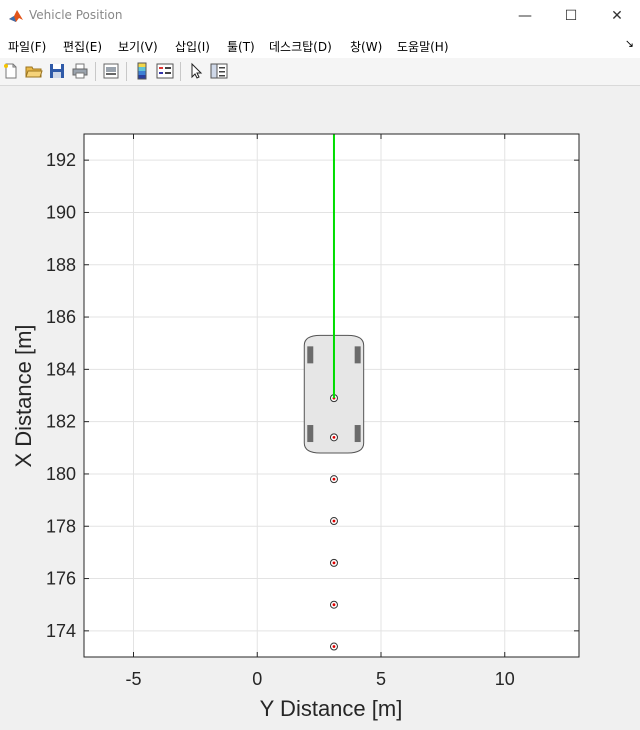  I want to click on y-tick-label: 188, so click(61, 265).